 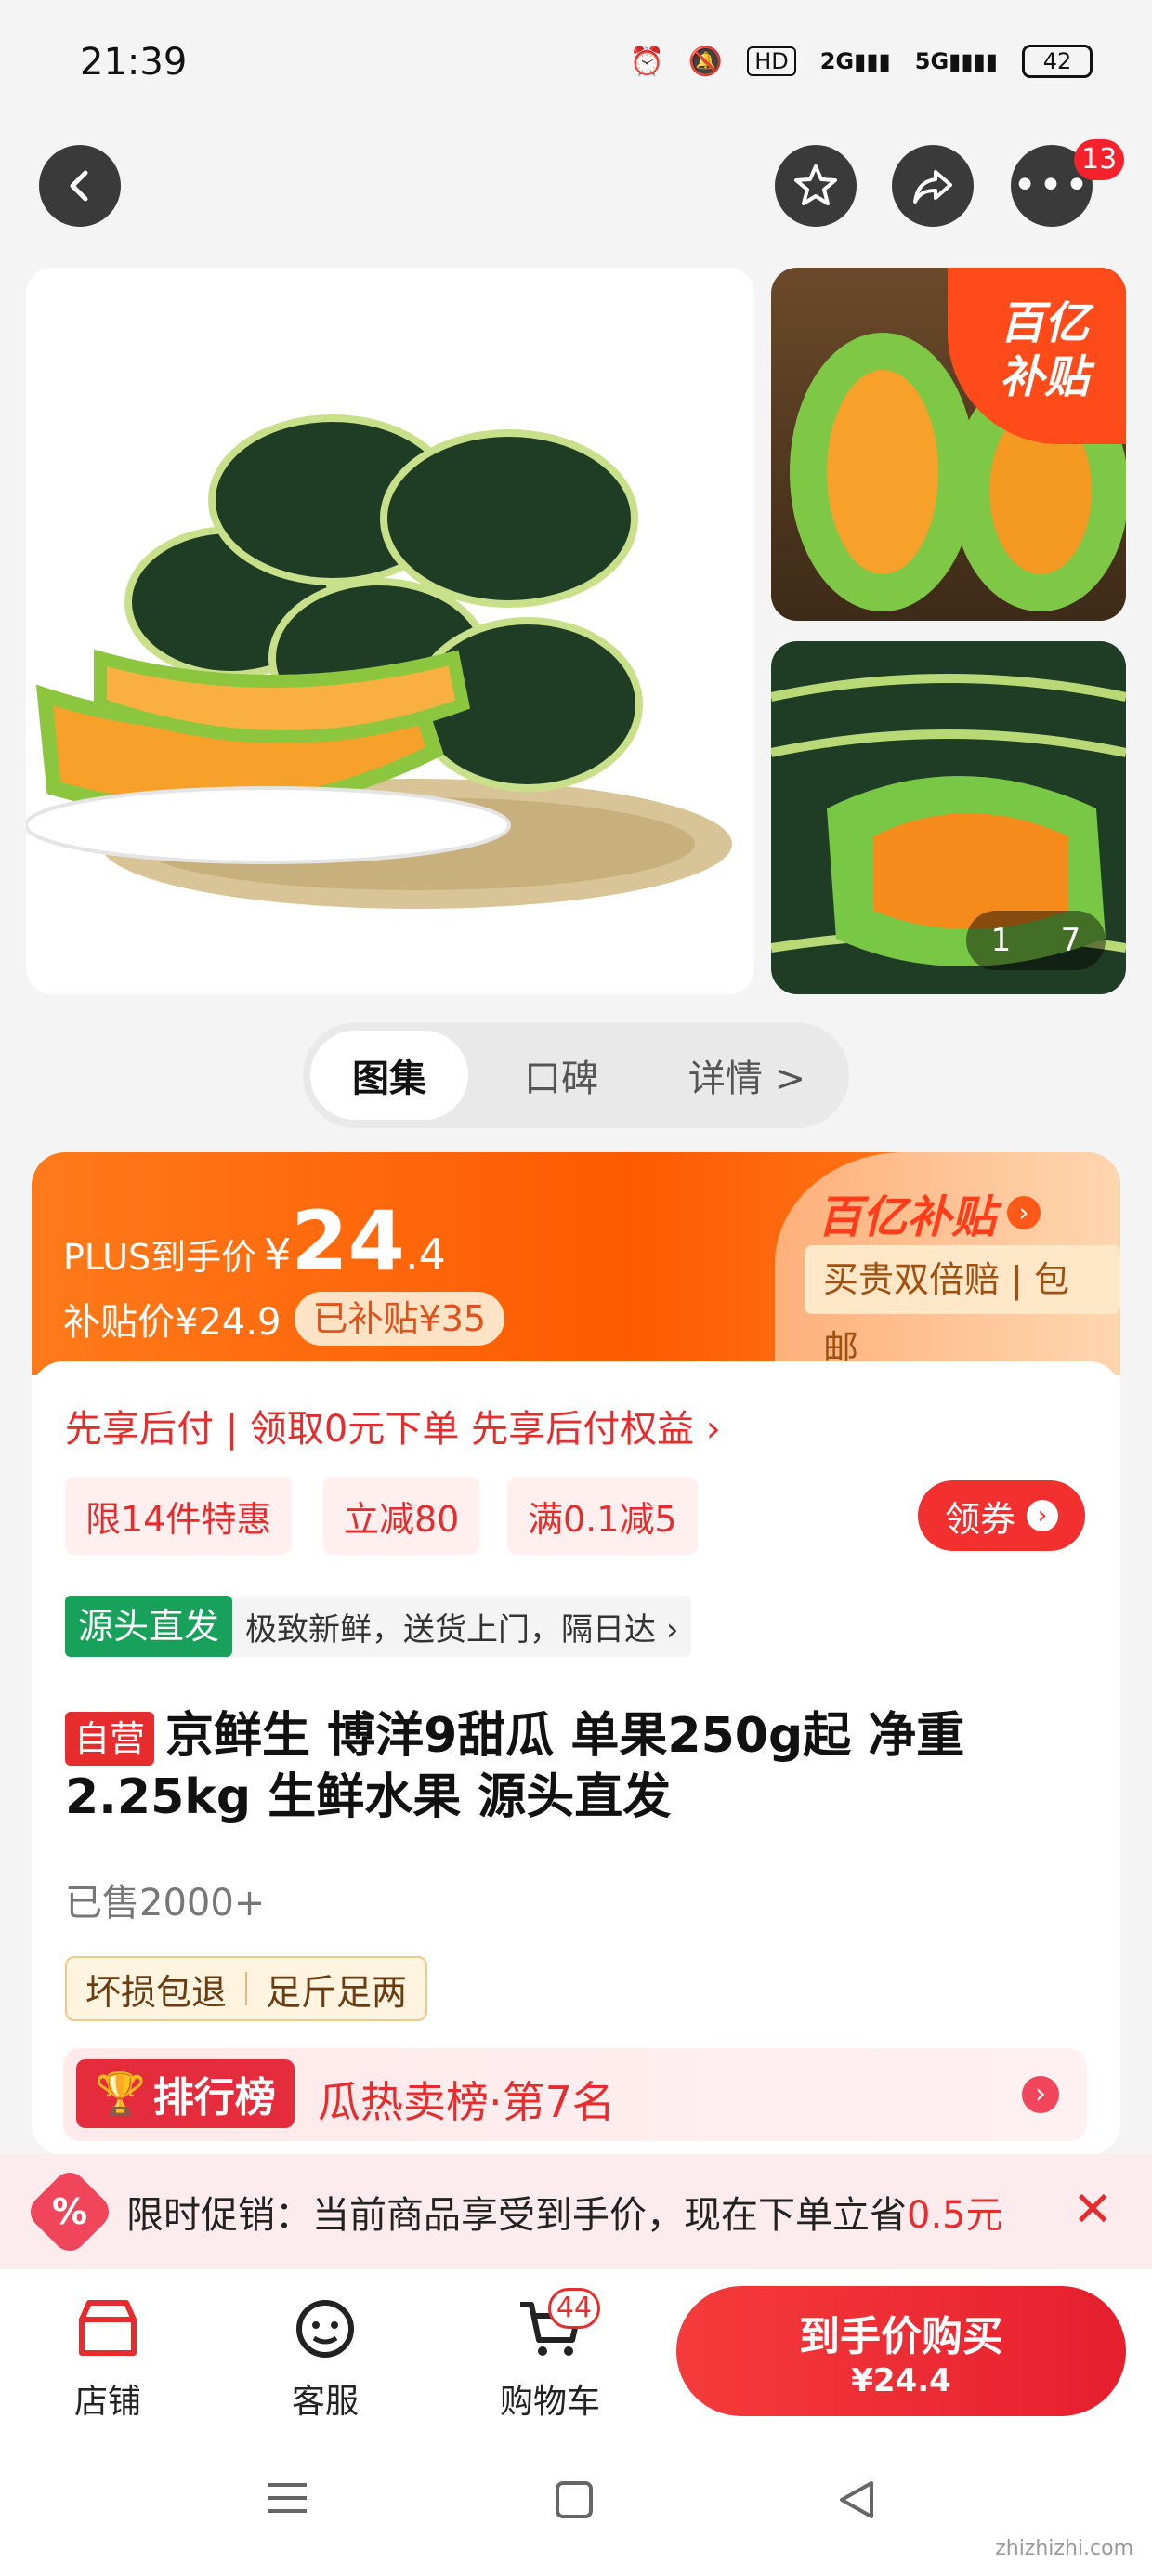 I want to click on signal-5g-icon: 5G▮▮▮▮, so click(x=956, y=61).